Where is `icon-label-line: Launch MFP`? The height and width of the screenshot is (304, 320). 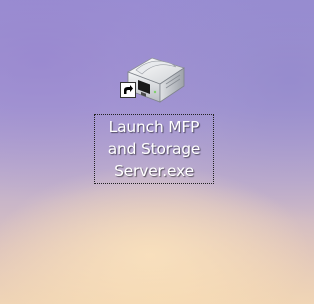 icon-label-line: Launch MFP is located at coordinates (154, 127).